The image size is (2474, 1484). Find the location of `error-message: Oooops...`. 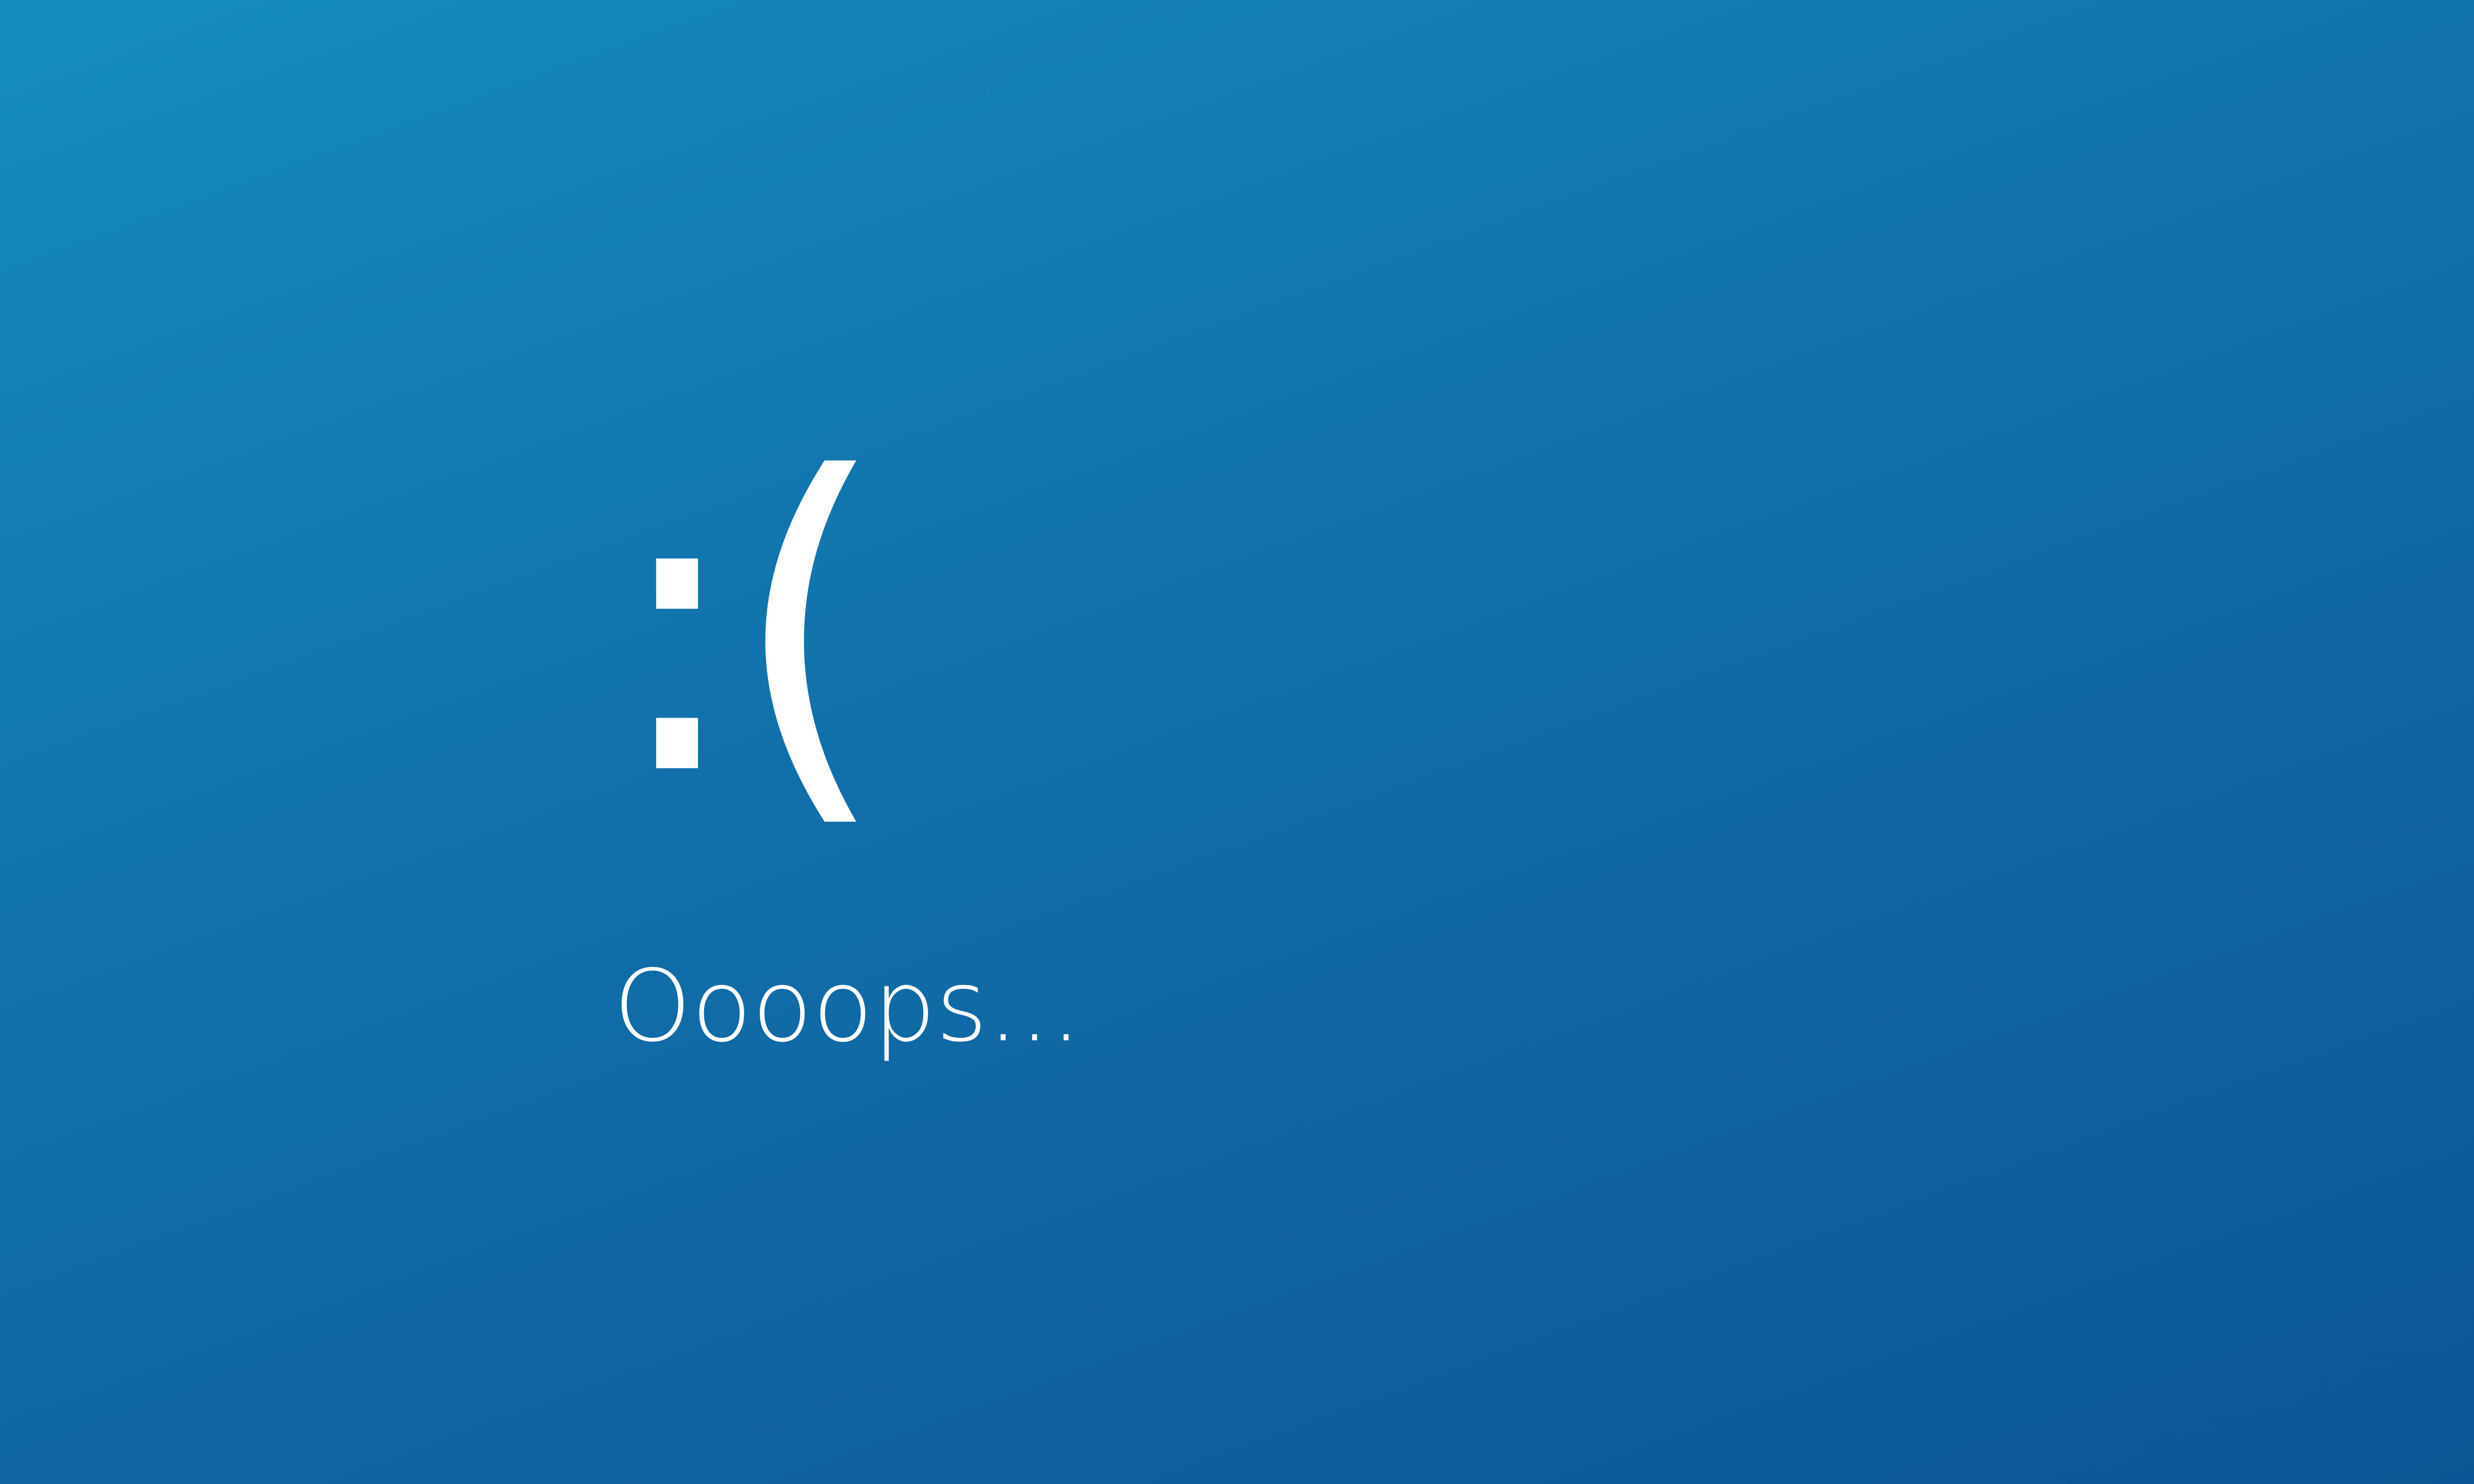

error-message: Oooops... is located at coordinates (848, 1006).